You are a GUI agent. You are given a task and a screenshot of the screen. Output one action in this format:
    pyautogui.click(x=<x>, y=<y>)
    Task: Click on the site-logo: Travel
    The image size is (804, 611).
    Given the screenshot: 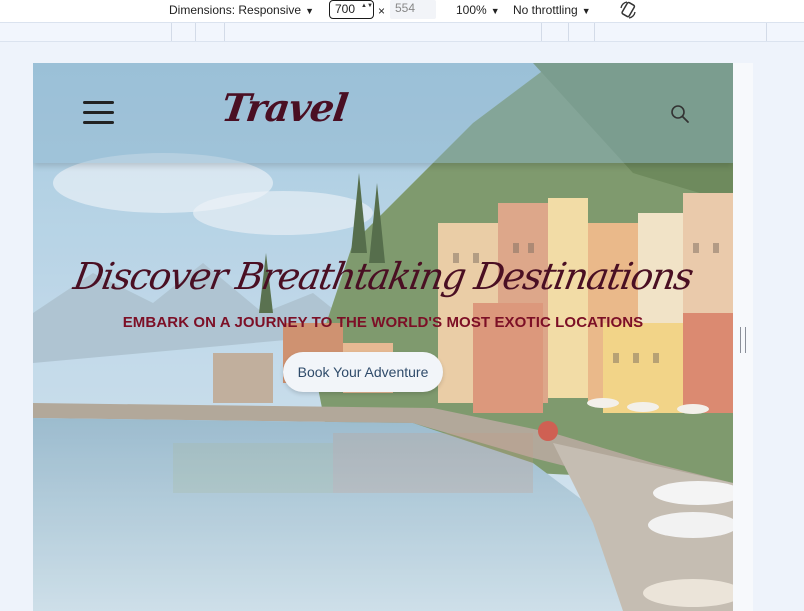 What is the action you would take?
    pyautogui.click(x=284, y=107)
    